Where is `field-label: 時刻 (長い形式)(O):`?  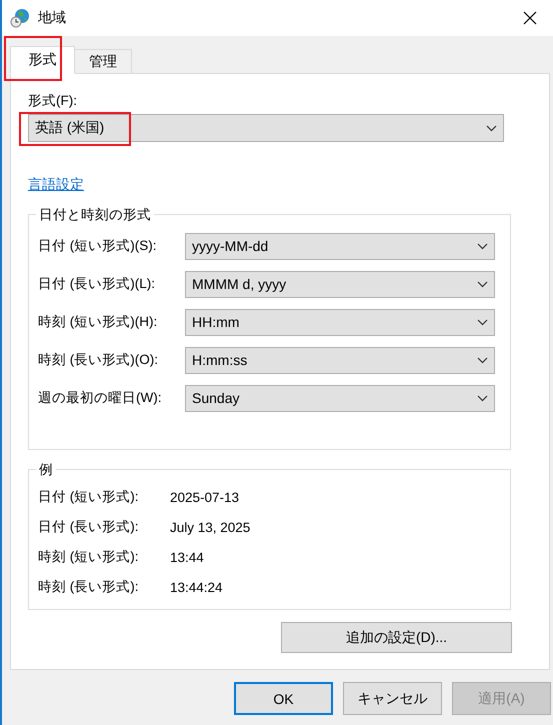
field-label: 時刻 (長い形式)(O): is located at coordinates (98, 360).